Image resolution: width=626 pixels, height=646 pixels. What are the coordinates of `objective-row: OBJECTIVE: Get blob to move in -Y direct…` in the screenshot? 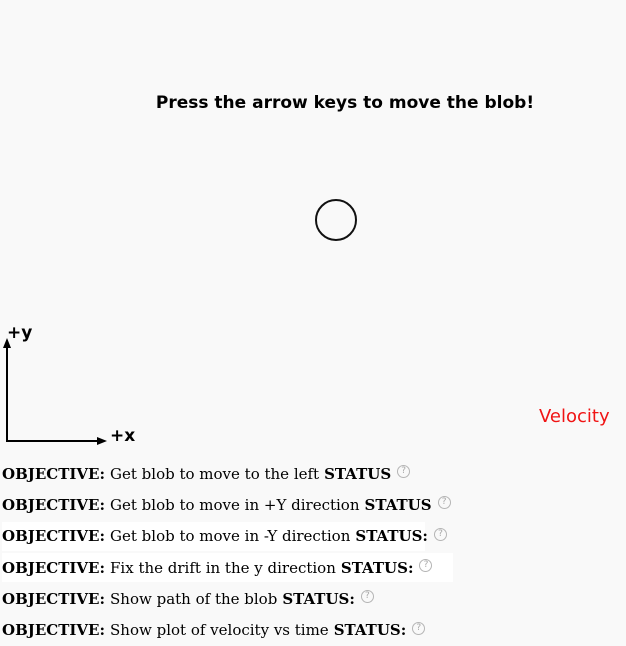 It's located at (312, 536).